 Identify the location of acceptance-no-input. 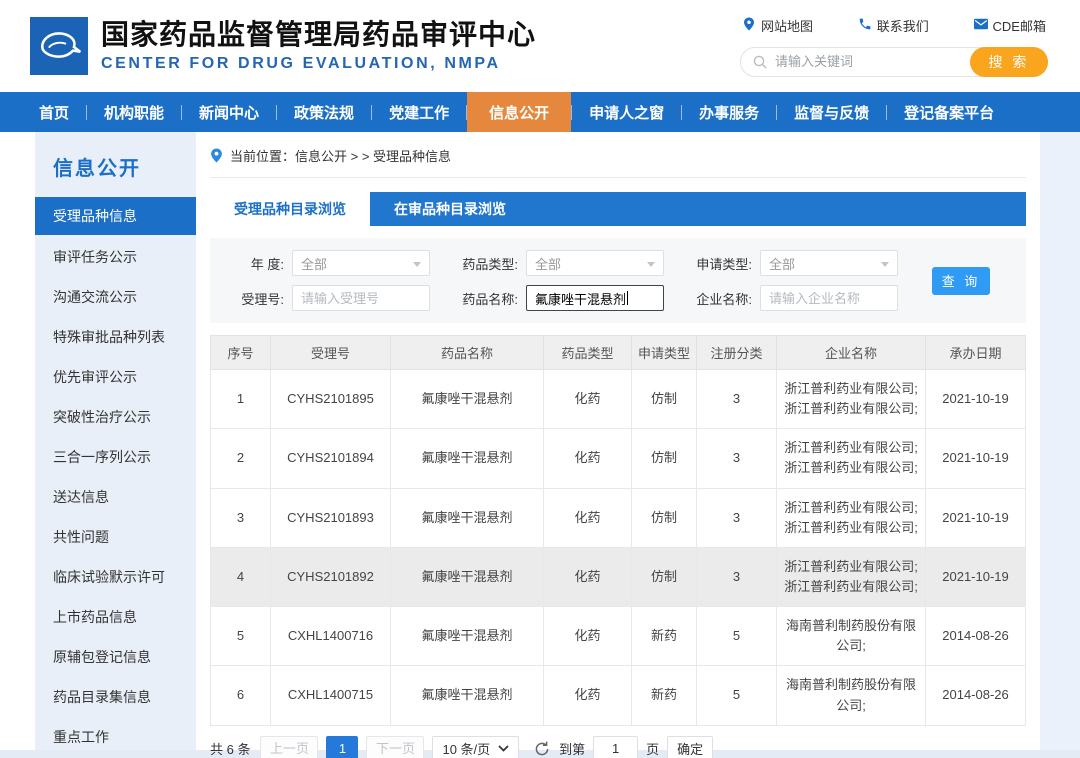
(361, 298).